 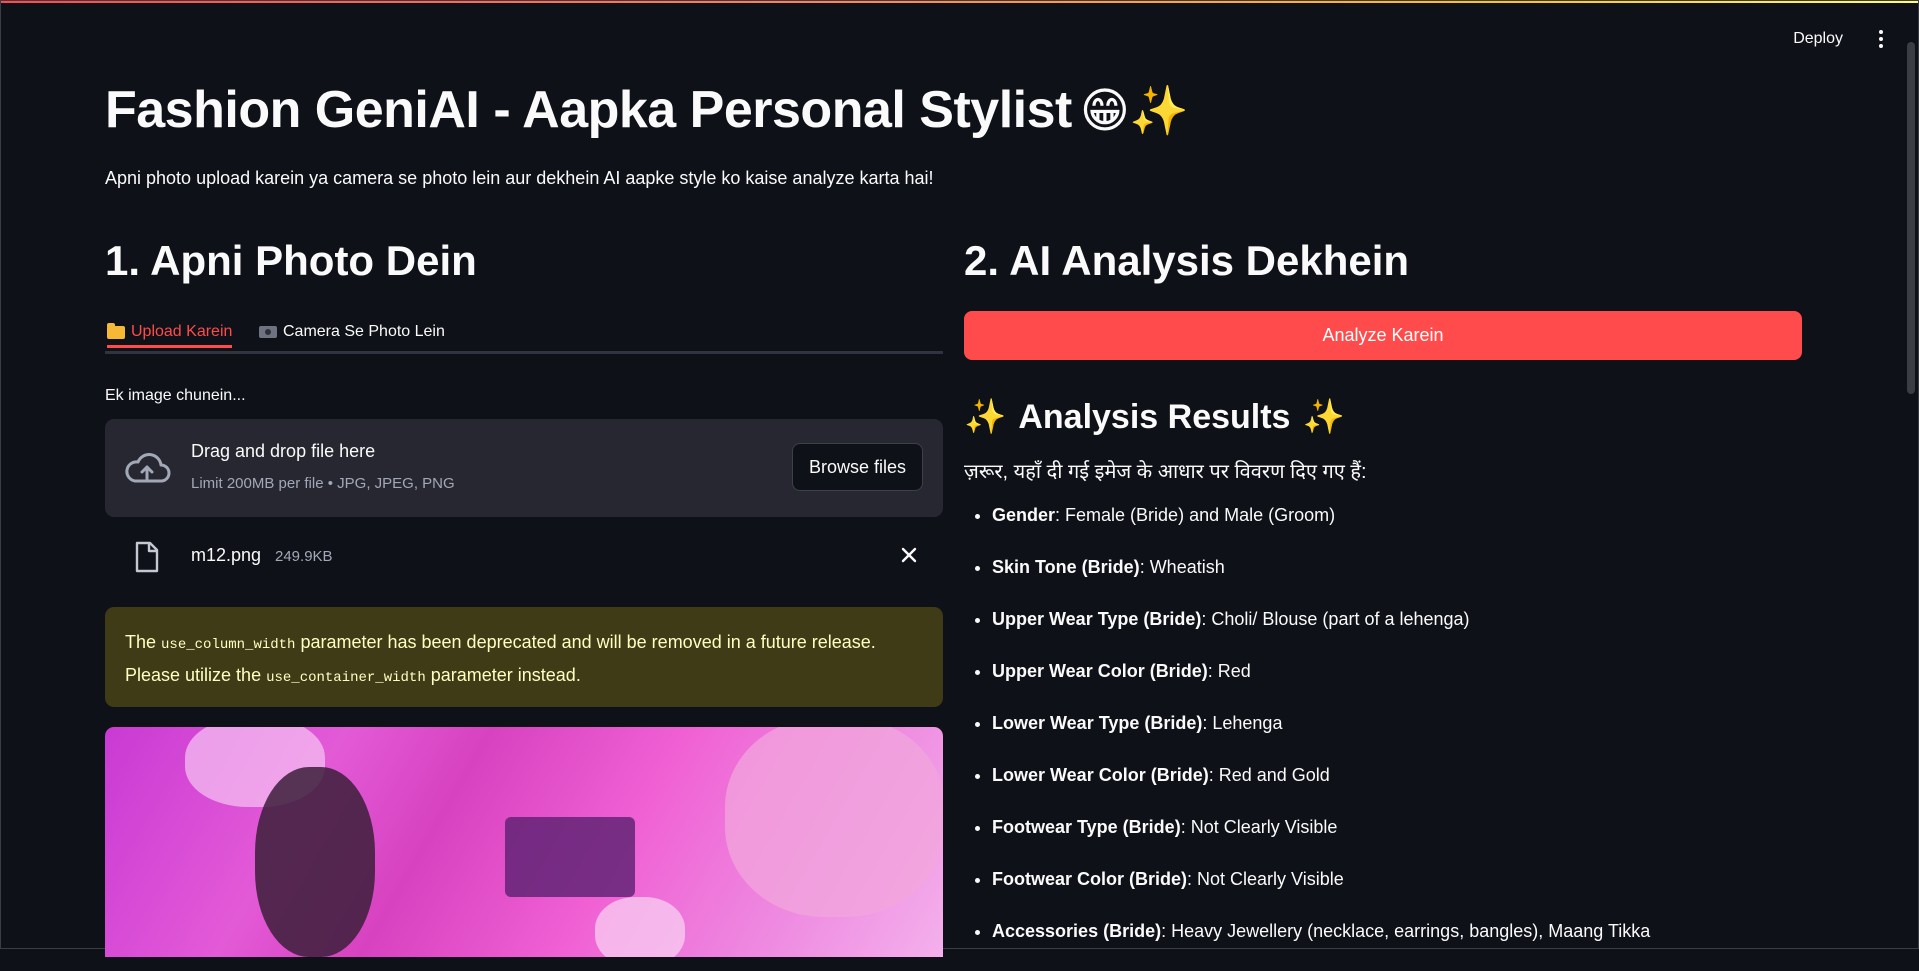 What do you see at coordinates (228, 645) in the screenshot?
I see `warning-code-1: use_column_width` at bounding box center [228, 645].